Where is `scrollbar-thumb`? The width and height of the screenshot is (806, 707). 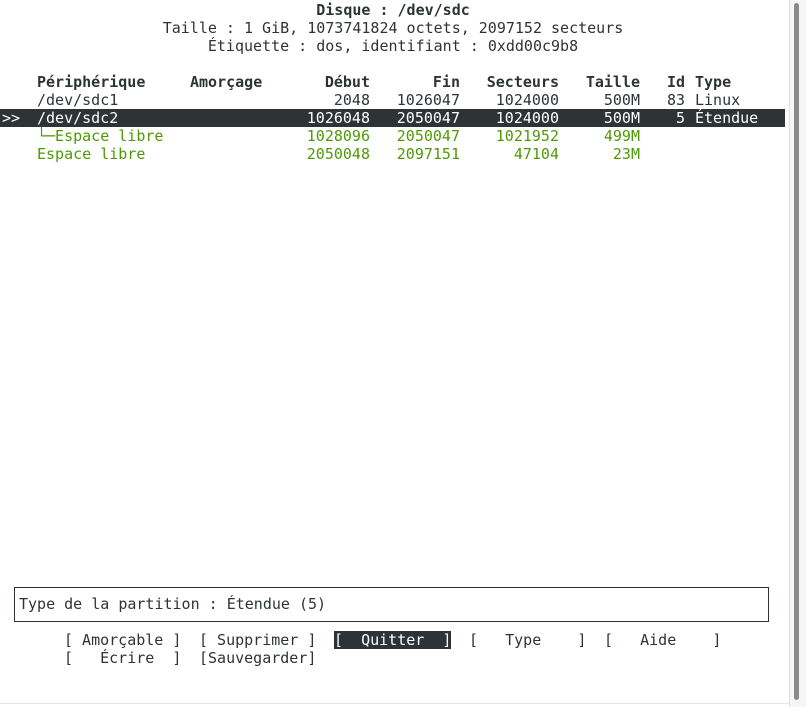
scrollbar-thumb is located at coordinates (796, 351).